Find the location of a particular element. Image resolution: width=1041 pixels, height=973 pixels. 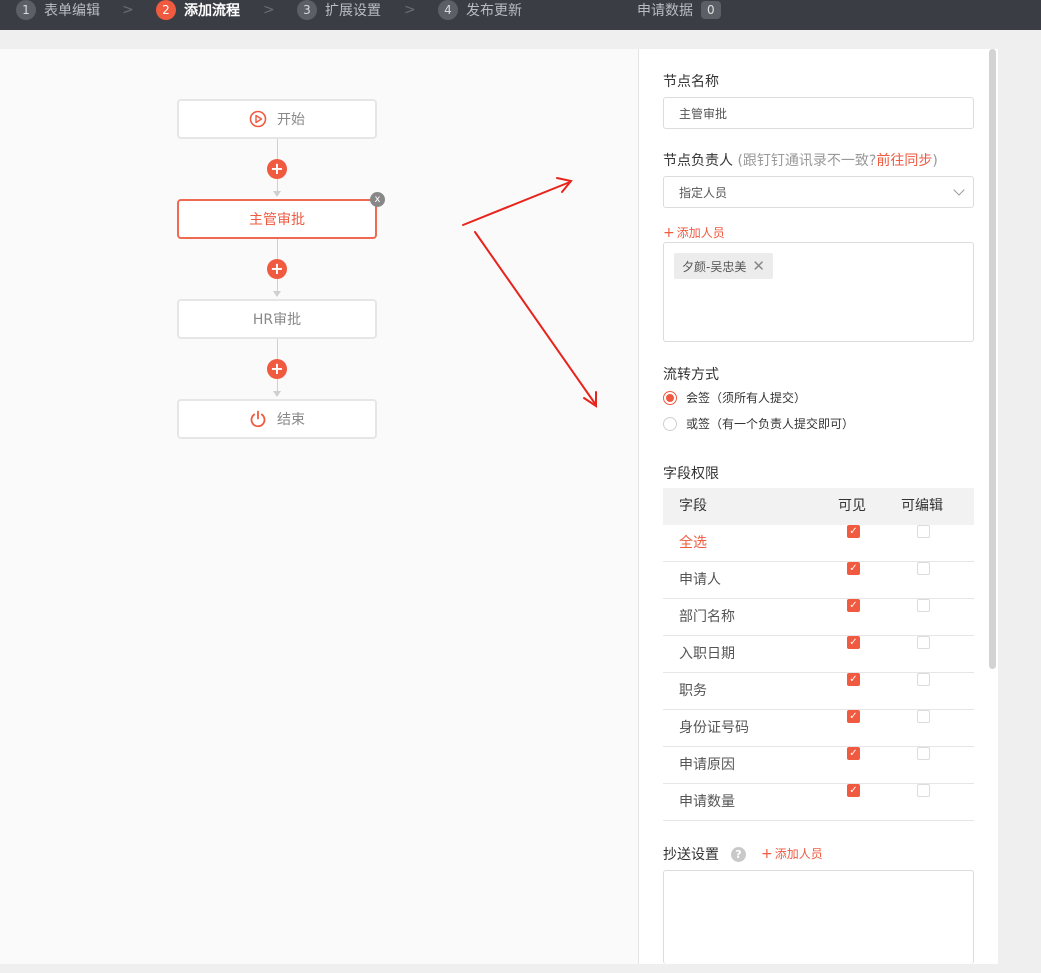

remove-tag-icon: ✕ is located at coordinates (758, 266).